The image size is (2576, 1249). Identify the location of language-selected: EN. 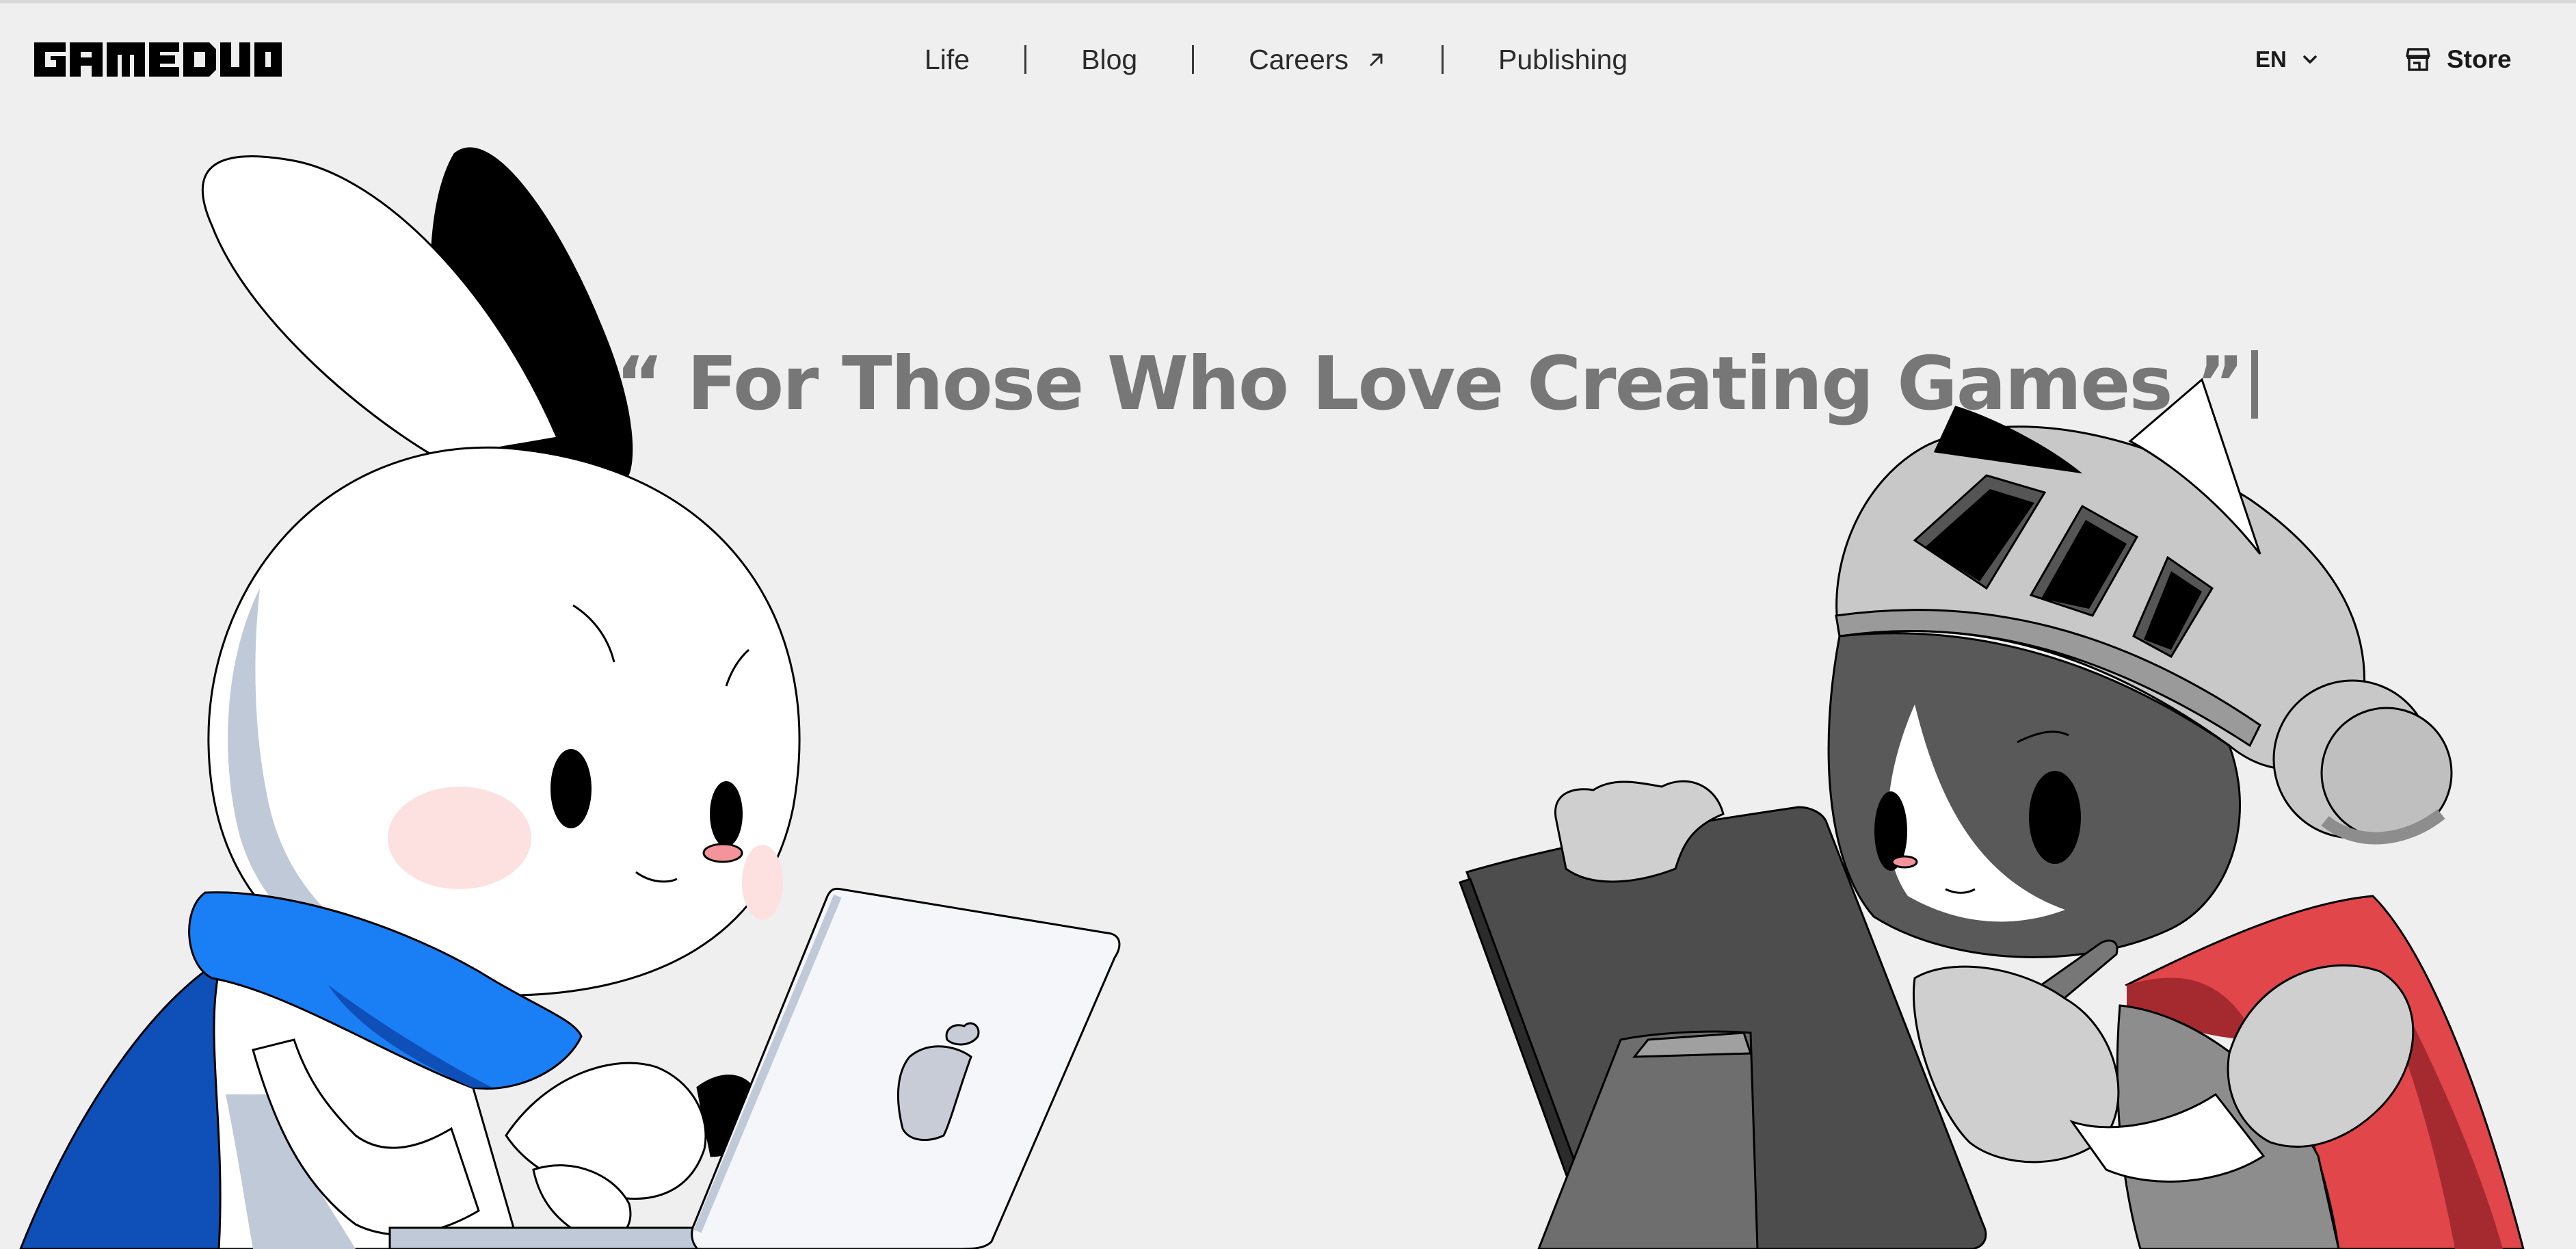
(2271, 59).